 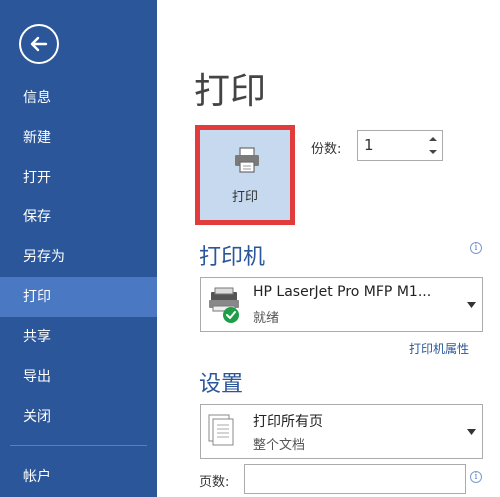 What do you see at coordinates (78, 297) in the screenshot?
I see `sidebar-item-print: 打印` at bounding box center [78, 297].